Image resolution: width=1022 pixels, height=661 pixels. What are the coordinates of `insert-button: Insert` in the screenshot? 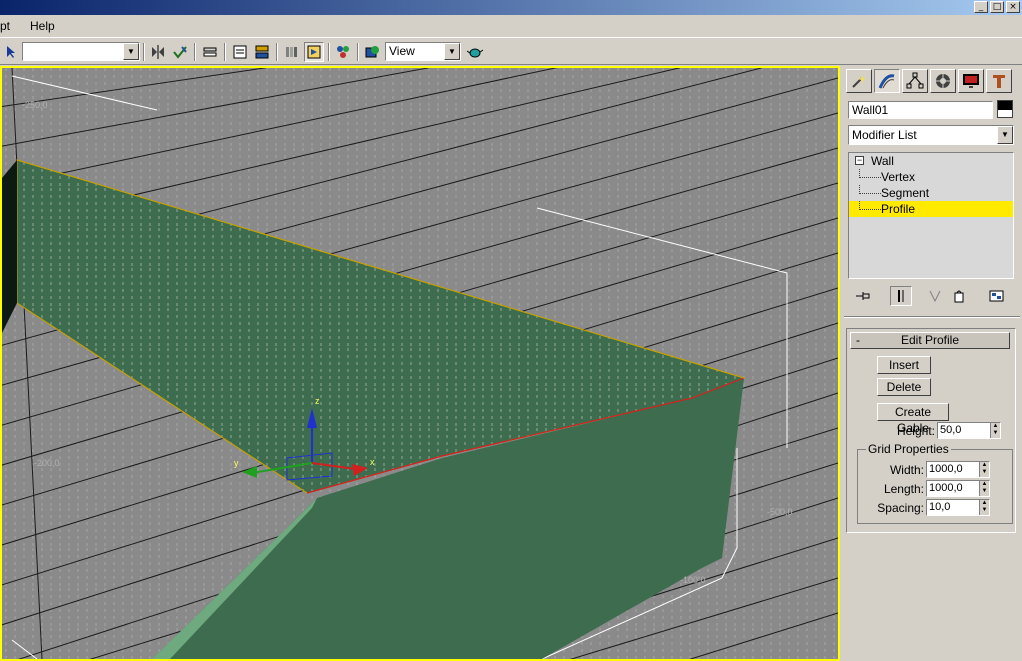 It's located at (904, 365).